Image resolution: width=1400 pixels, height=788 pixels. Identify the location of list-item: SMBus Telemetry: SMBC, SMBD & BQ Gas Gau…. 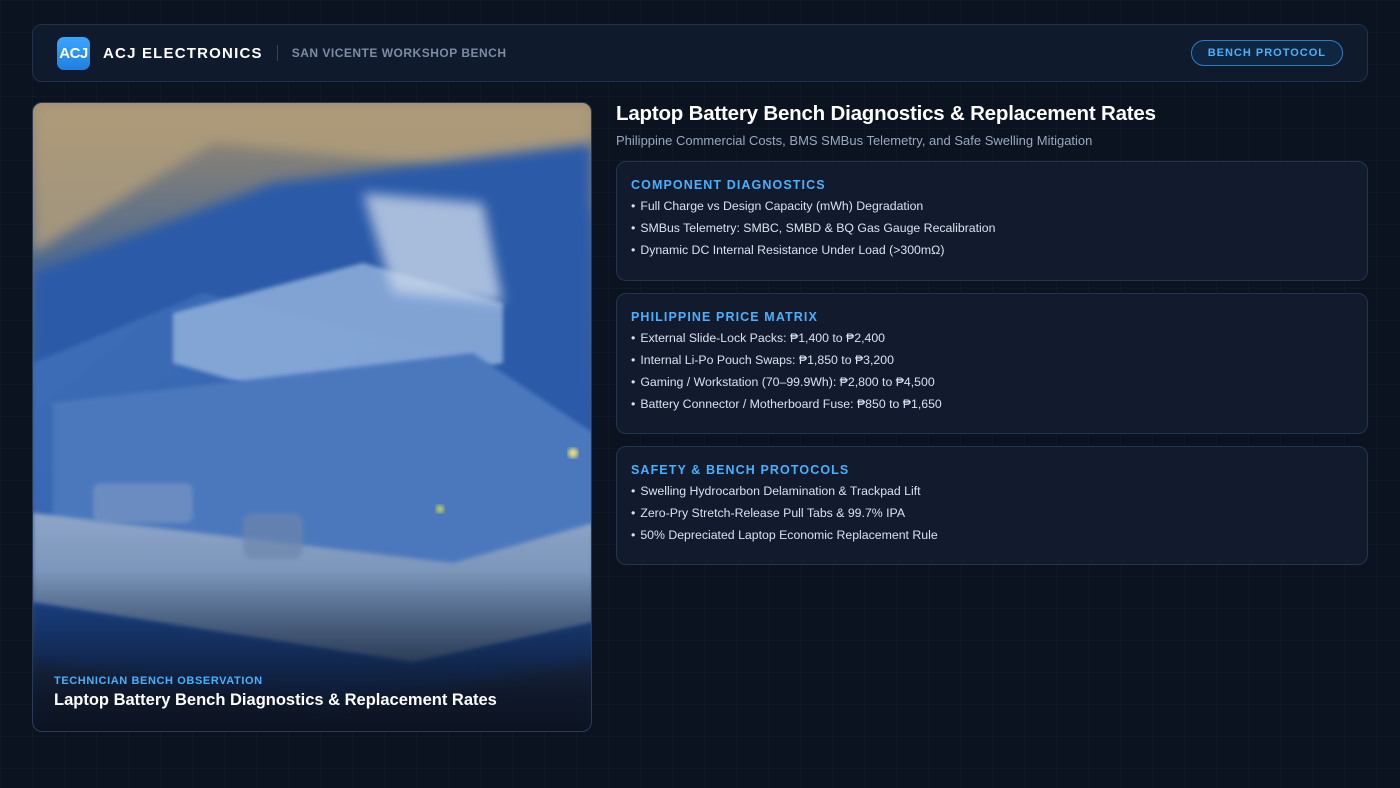
(992, 232).